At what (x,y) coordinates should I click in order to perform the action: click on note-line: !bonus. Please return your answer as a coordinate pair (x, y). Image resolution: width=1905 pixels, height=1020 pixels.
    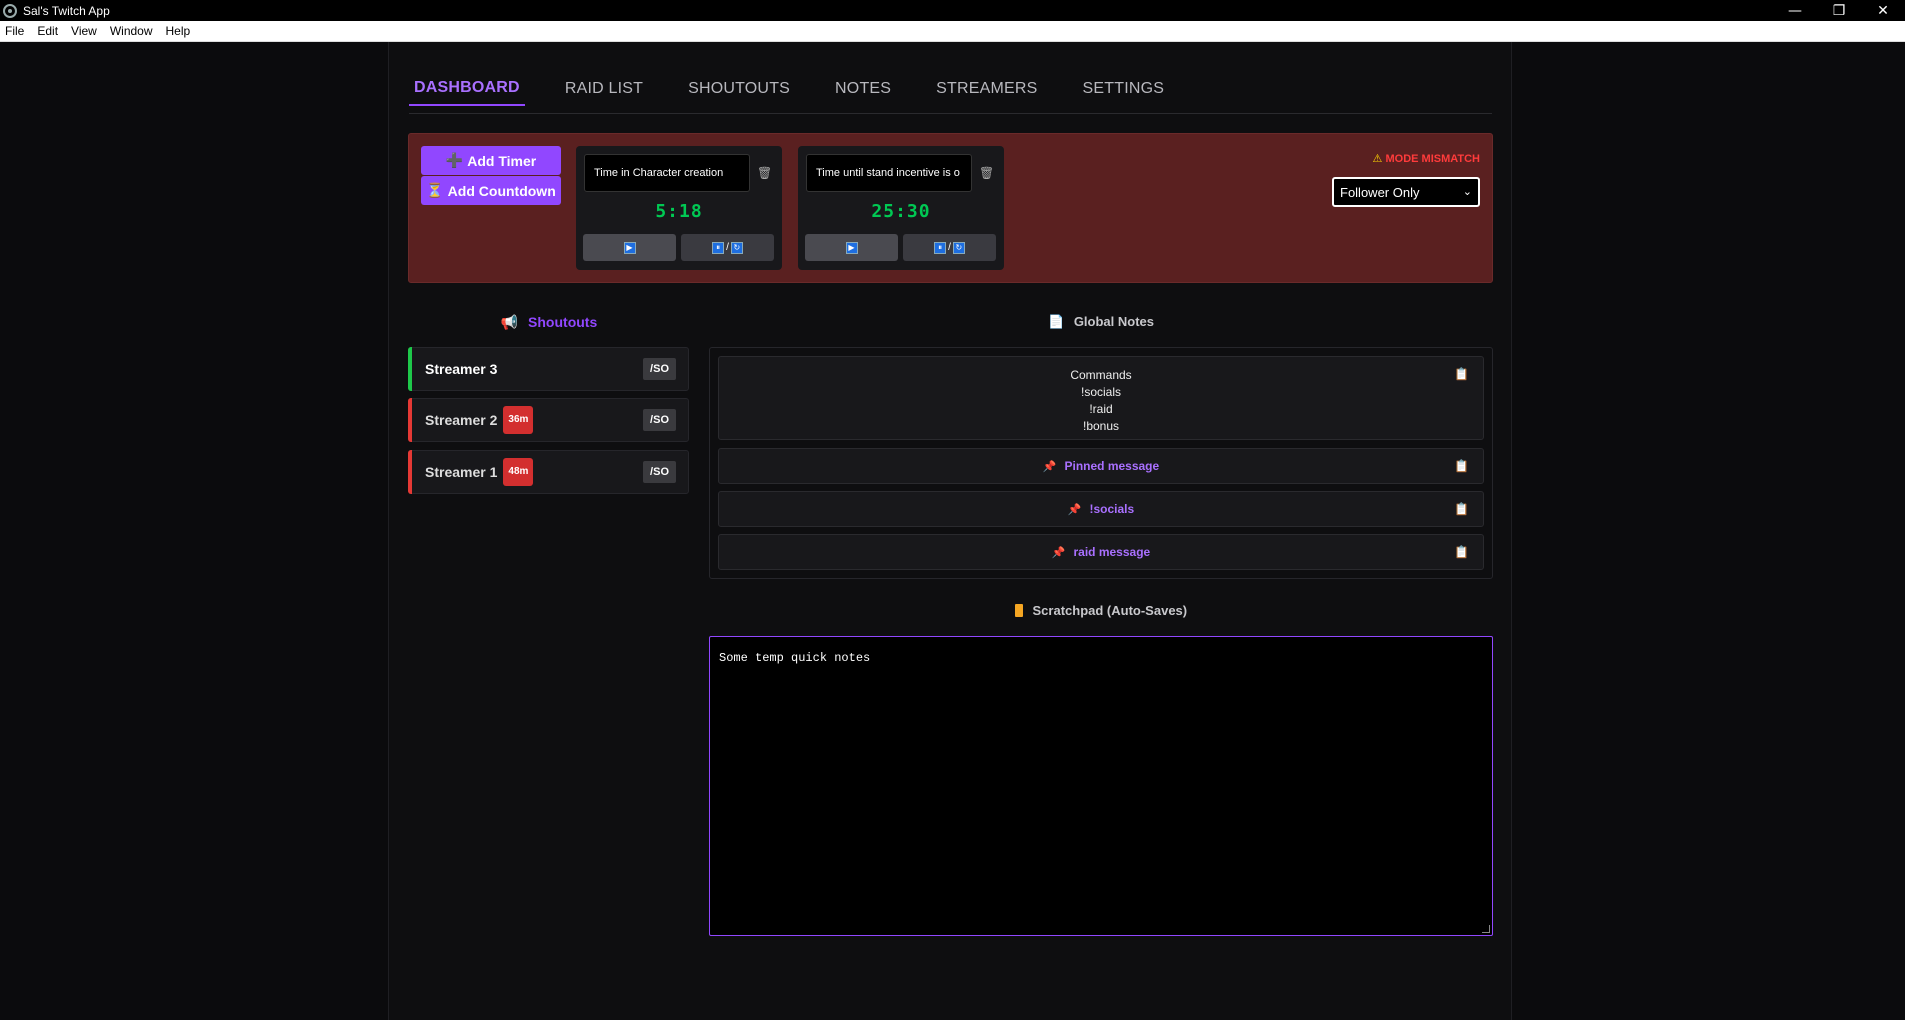
    Looking at the image, I should click on (1101, 426).